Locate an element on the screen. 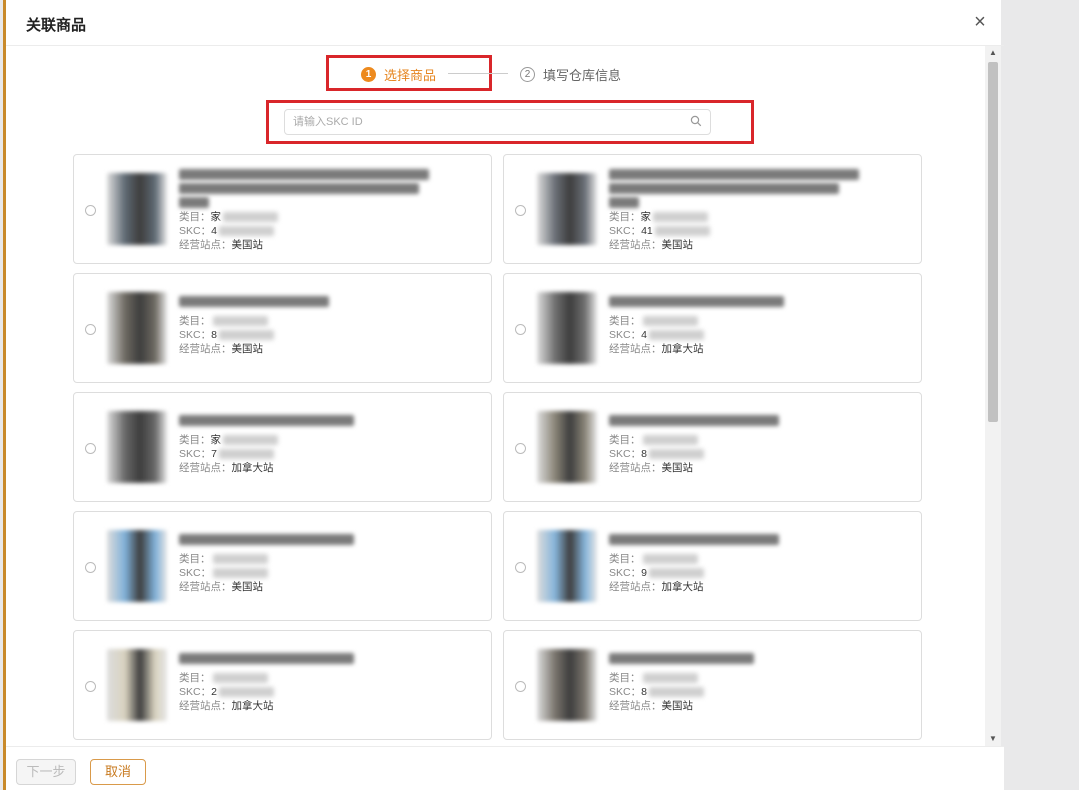 The image size is (1079, 790). step-connector is located at coordinates (478, 73).